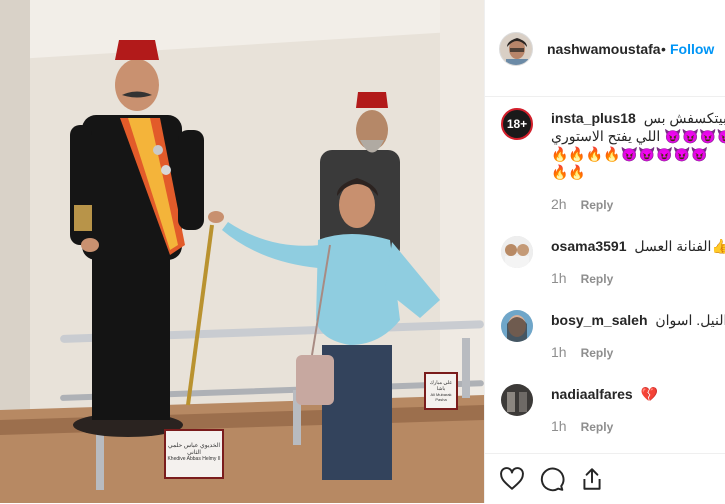 The image size is (725, 504). Describe the element at coordinates (593, 118) in the screenshot. I see `comment-username: insta_plus18` at that location.